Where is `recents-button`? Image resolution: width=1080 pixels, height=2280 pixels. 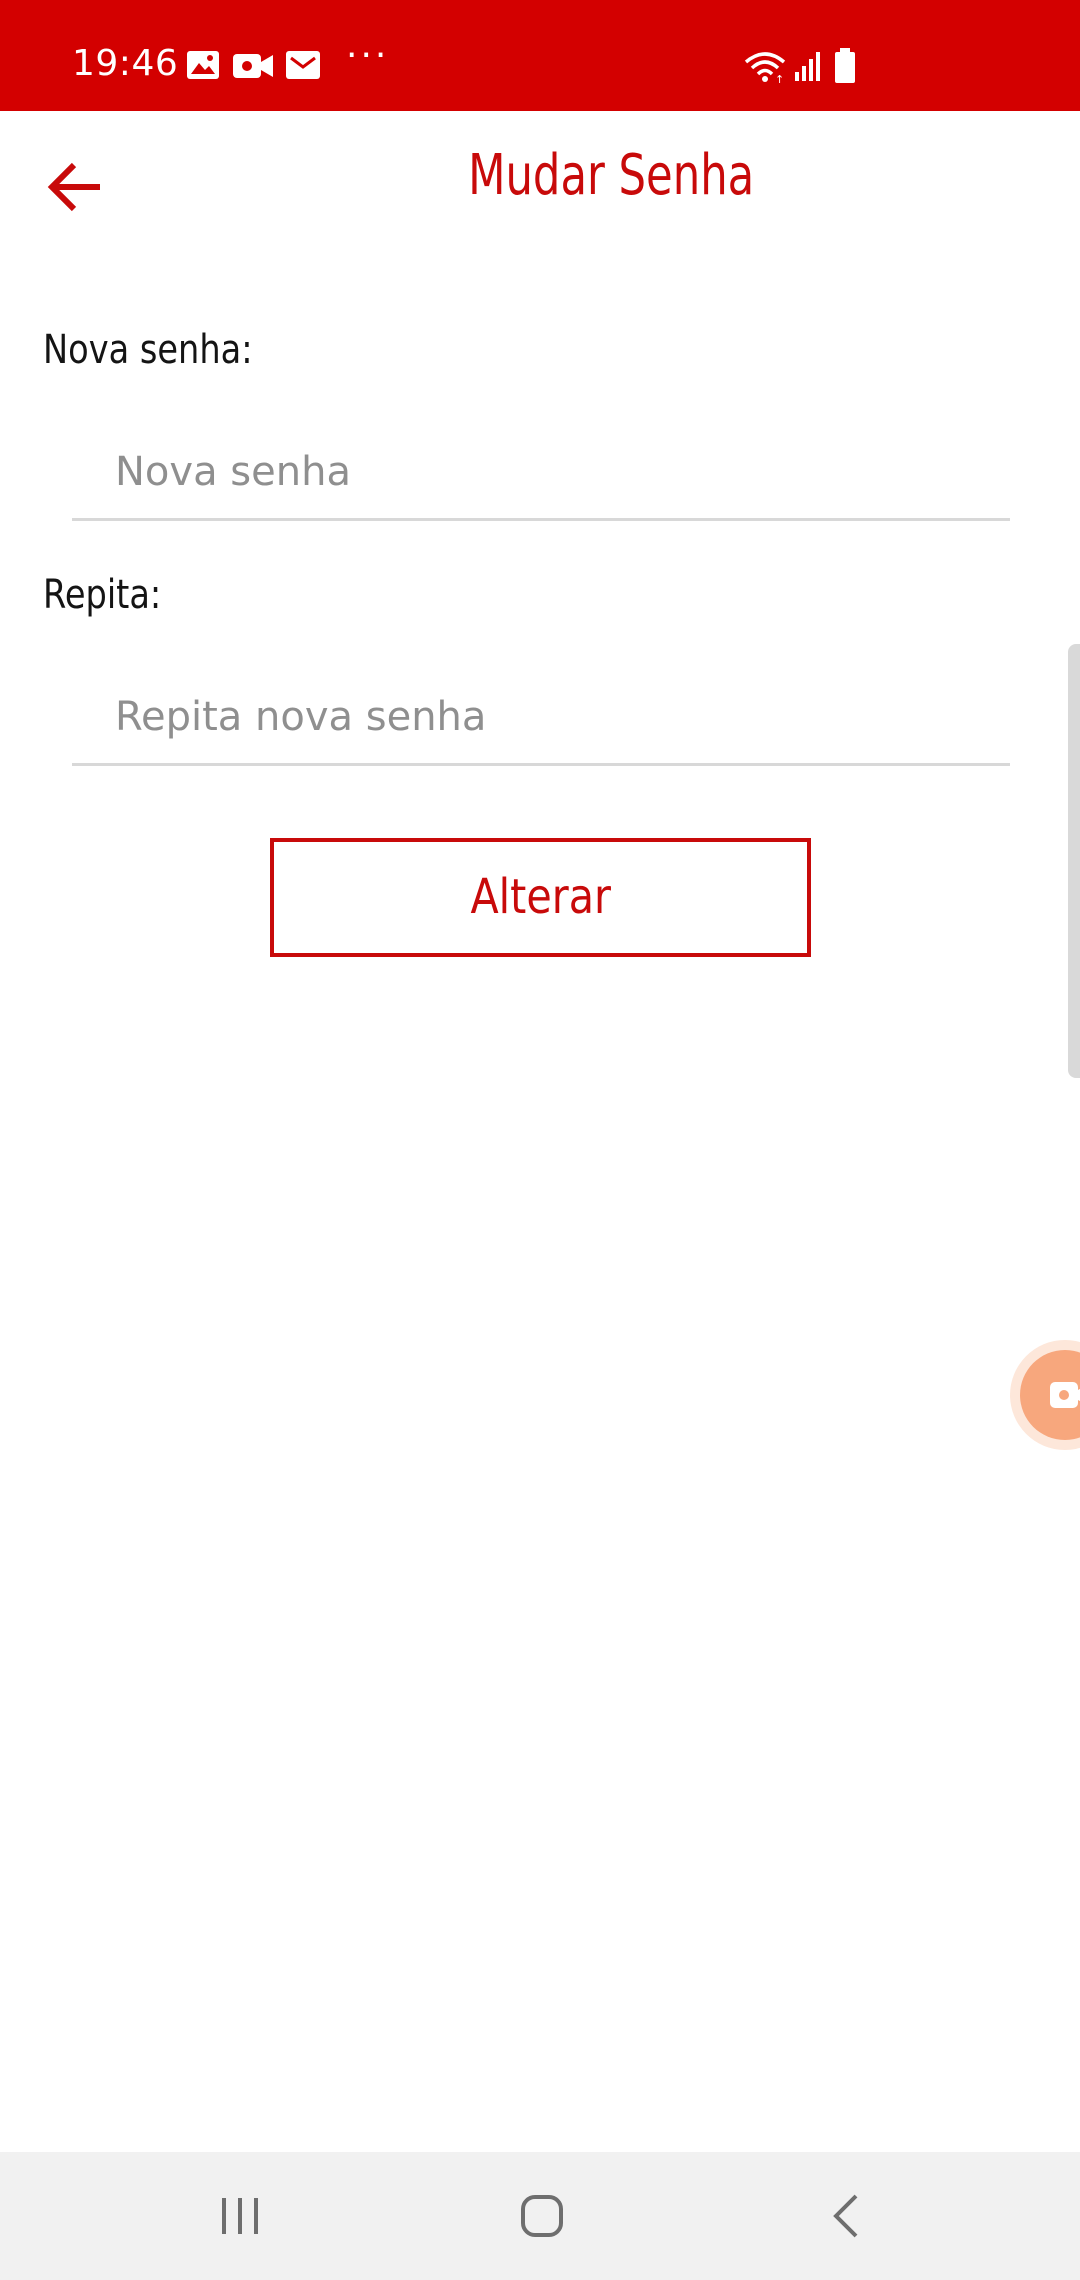
recents-button is located at coordinates (240, 2216).